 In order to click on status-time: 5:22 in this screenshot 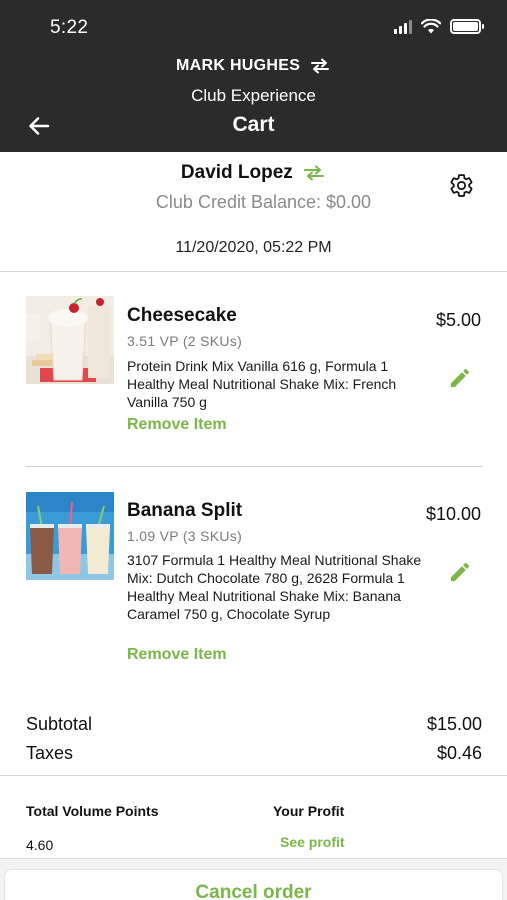, I will do `click(69, 27)`.